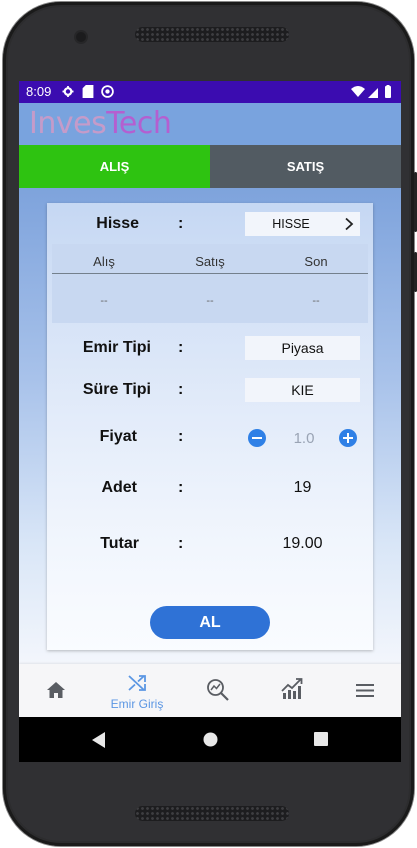 Image resolution: width=417 pixels, height=848 pixels. Describe the element at coordinates (212, 813) in the screenshot. I see `bottom-speaker` at that location.